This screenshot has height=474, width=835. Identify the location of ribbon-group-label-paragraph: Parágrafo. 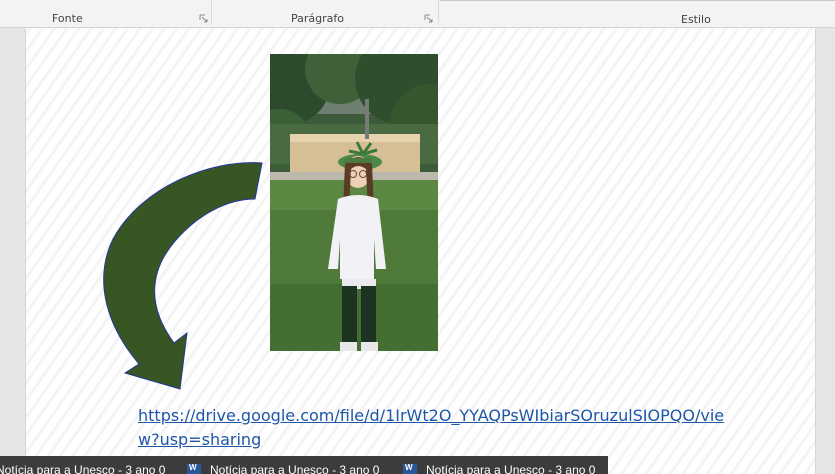
(317, 18).